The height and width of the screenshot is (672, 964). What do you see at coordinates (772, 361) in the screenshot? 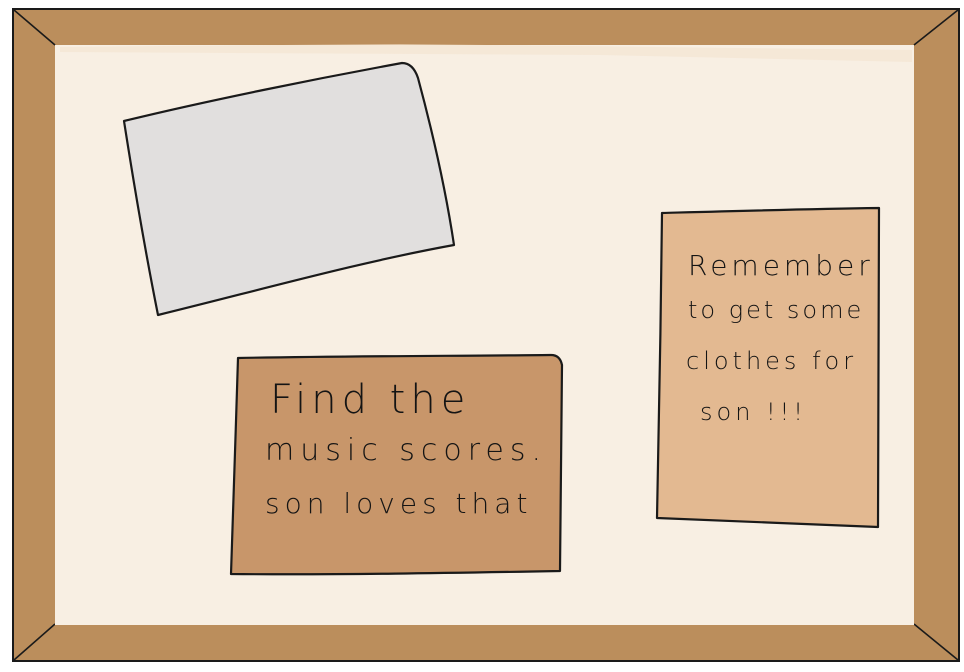
I see `clothes-note-line-3: clothes for` at bounding box center [772, 361].